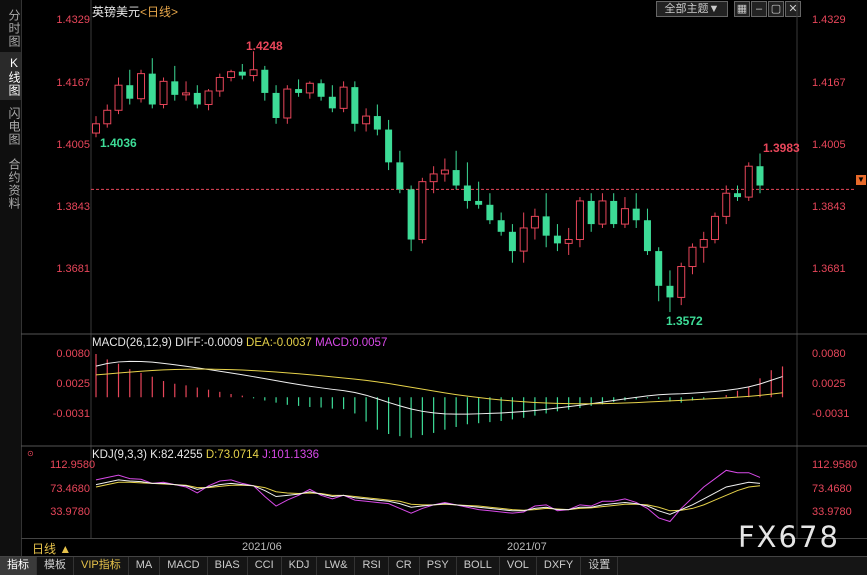 The width and height of the screenshot is (867, 575). What do you see at coordinates (73, 83) in the screenshot?
I see `left-price-tick: 1.4167` at bounding box center [73, 83].